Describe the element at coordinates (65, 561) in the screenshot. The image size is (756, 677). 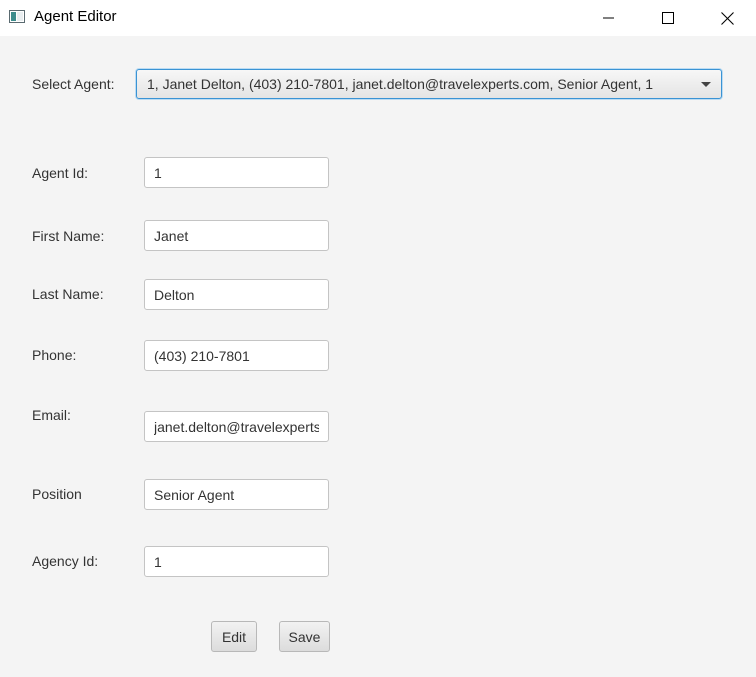
I see `agency-id-label: Agency Id:` at that location.